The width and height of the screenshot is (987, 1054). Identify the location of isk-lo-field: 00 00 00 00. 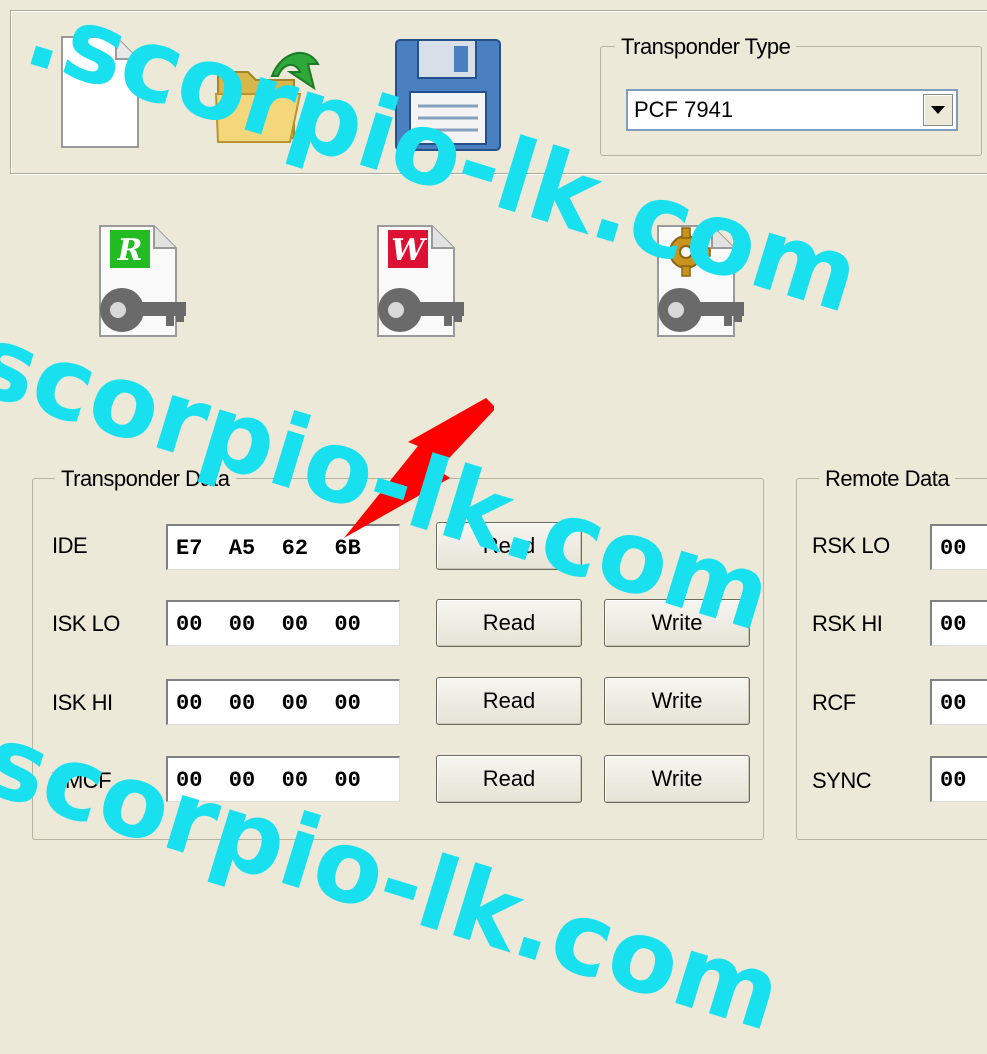
(283, 623).